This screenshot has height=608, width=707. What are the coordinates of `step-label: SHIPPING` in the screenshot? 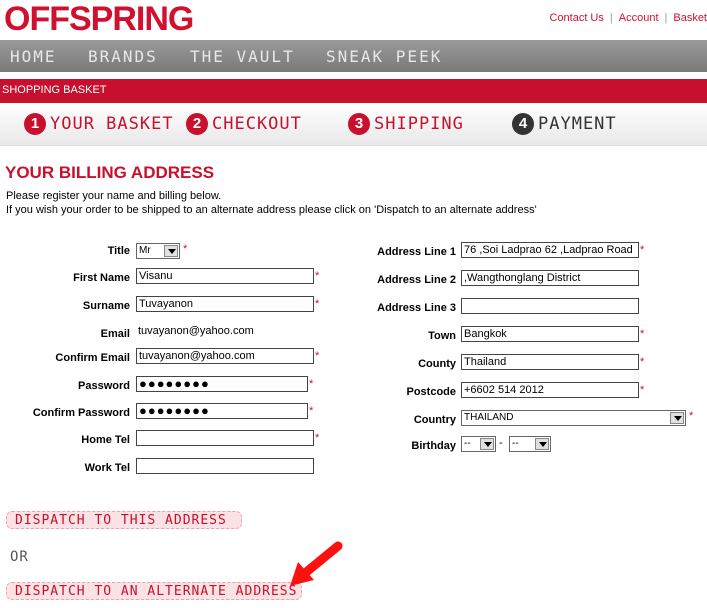 It's located at (419, 124).